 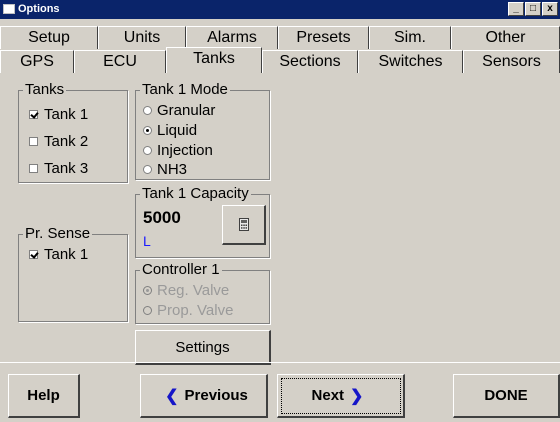 I want to click on controller-legend: Controller 1, so click(x=181, y=270).